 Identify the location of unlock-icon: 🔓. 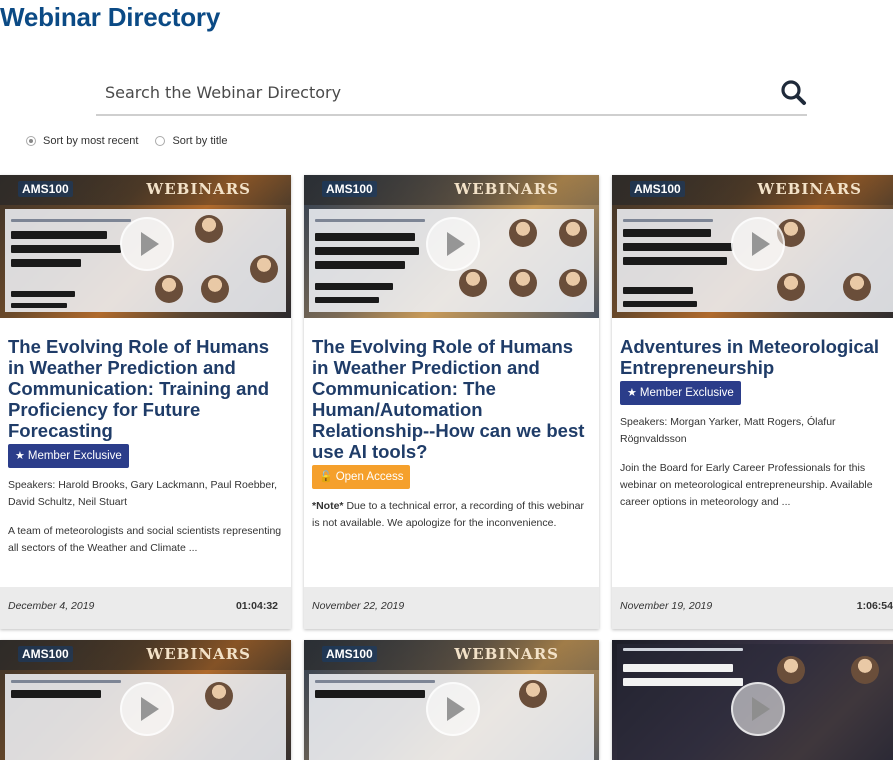
(326, 477).